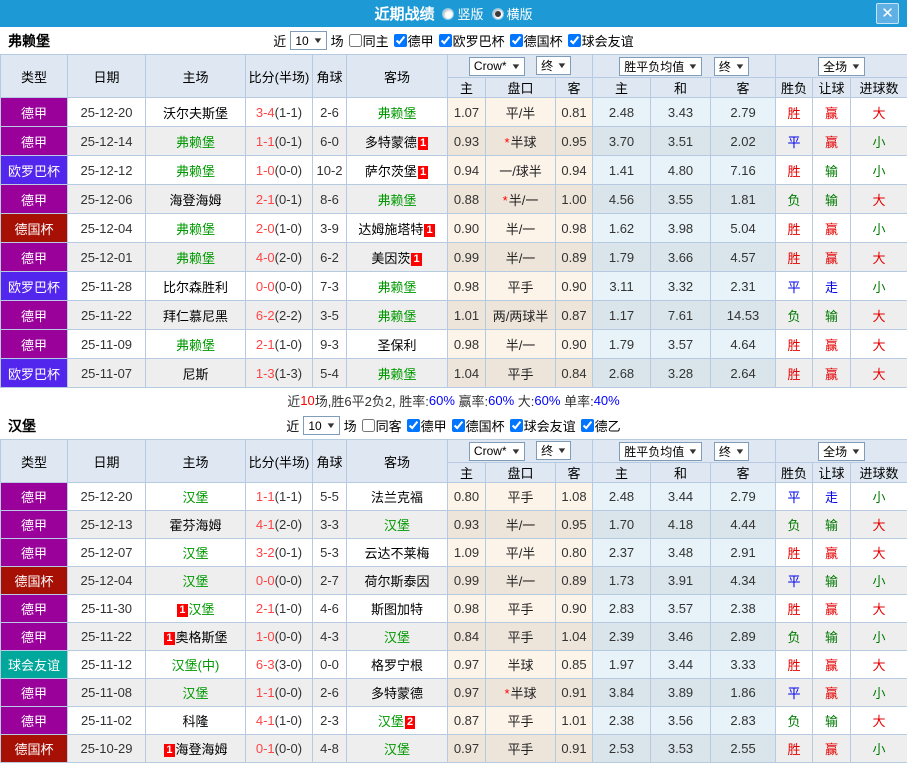 The height and width of the screenshot is (763, 907). I want to click on crow-away-odds: 0.89, so click(574, 257).